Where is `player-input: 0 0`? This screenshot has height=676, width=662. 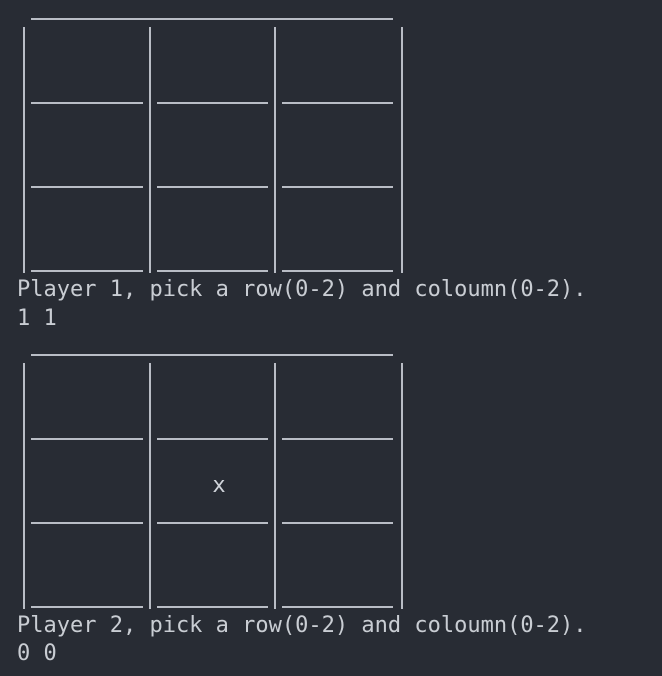
player-input: 0 0 is located at coordinates (37, 653).